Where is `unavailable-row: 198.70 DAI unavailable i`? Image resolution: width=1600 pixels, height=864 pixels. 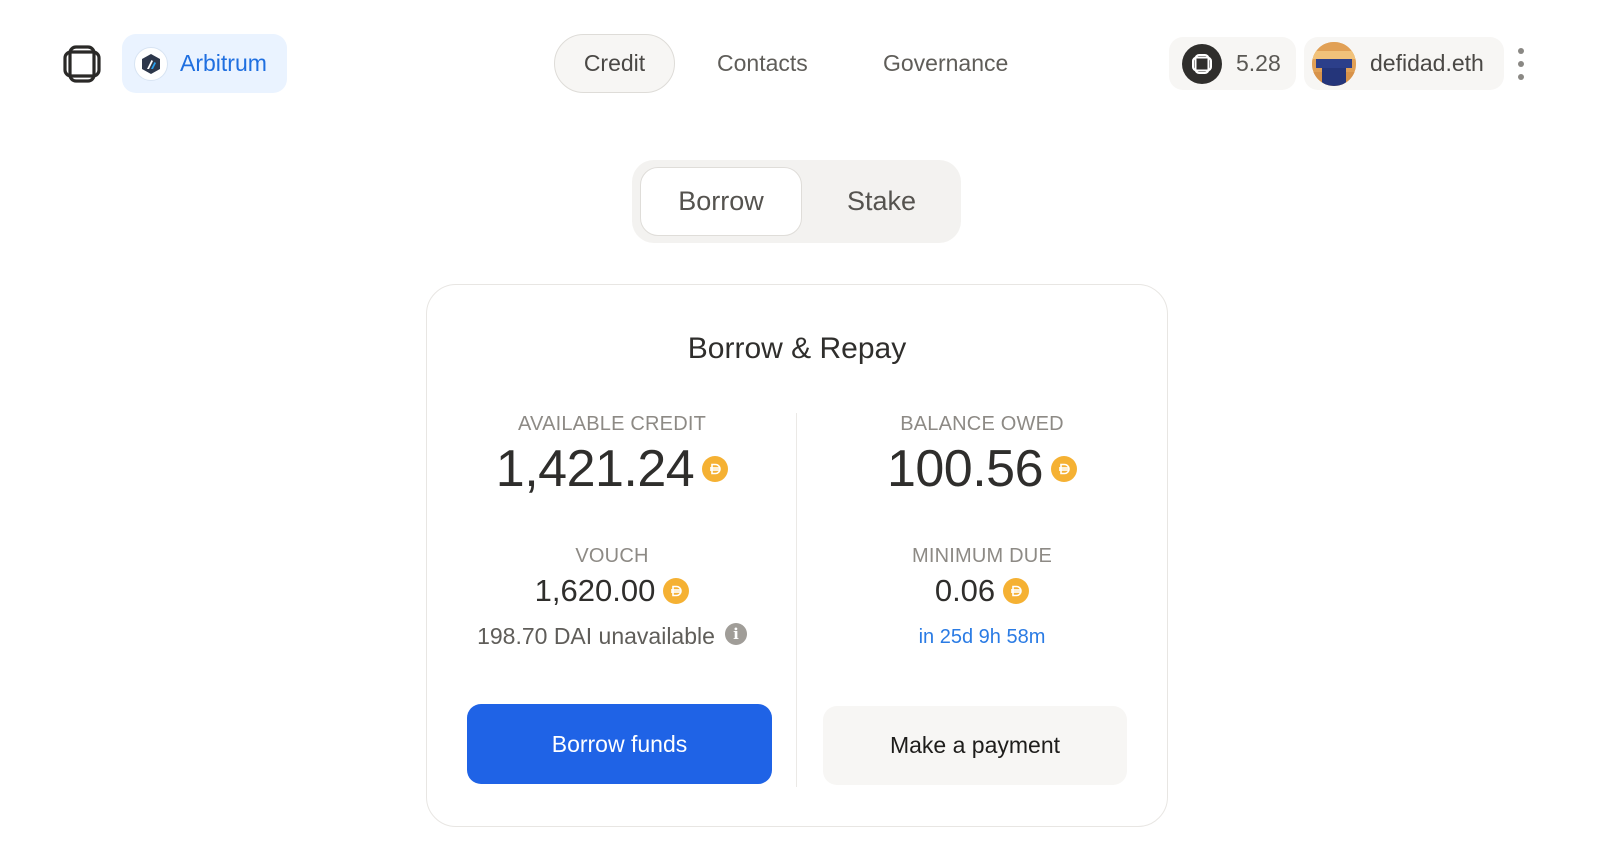 unavailable-row: 198.70 DAI unavailable i is located at coordinates (612, 636).